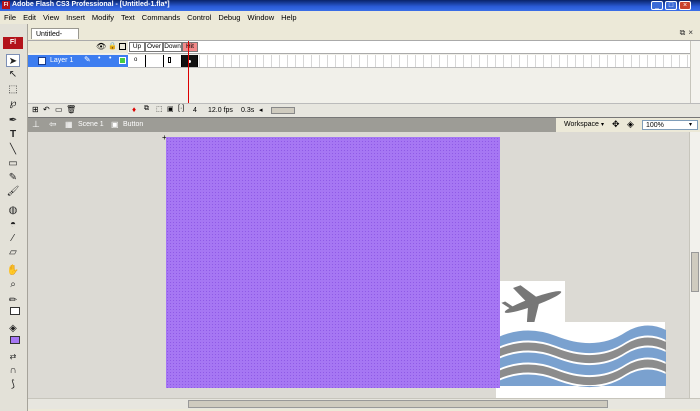 This screenshot has width=700, height=411. Describe the element at coordinates (127, 17) in the screenshot. I see `menu-text: Text` at that location.